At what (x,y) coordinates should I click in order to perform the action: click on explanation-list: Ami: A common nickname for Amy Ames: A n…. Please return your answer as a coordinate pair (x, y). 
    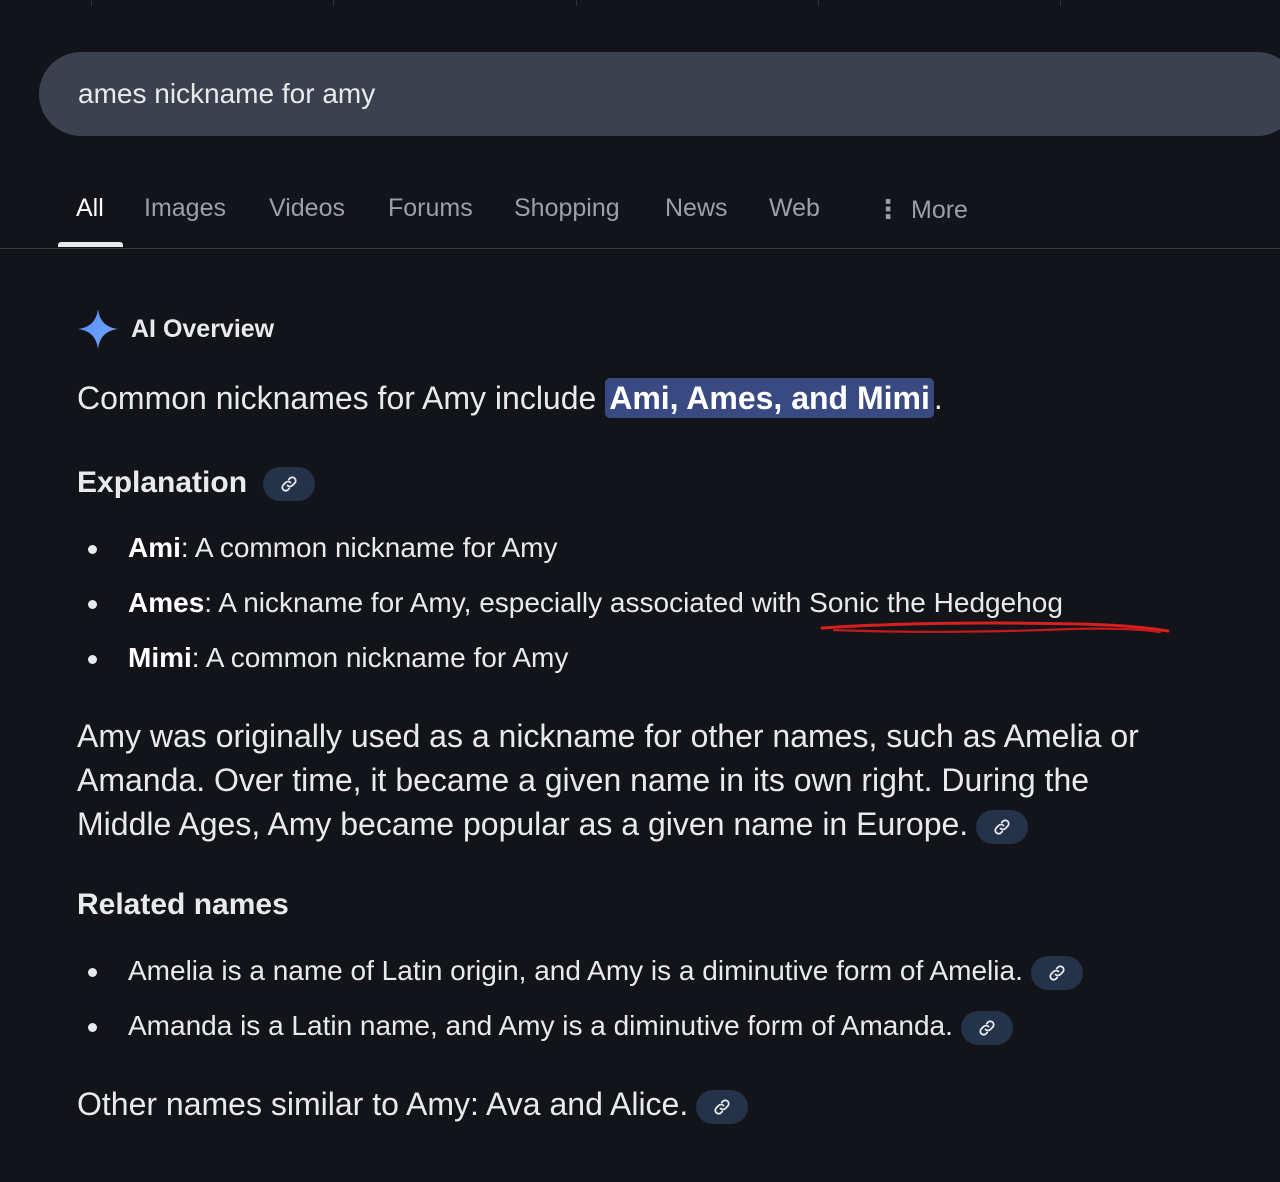
    Looking at the image, I should click on (570, 614).